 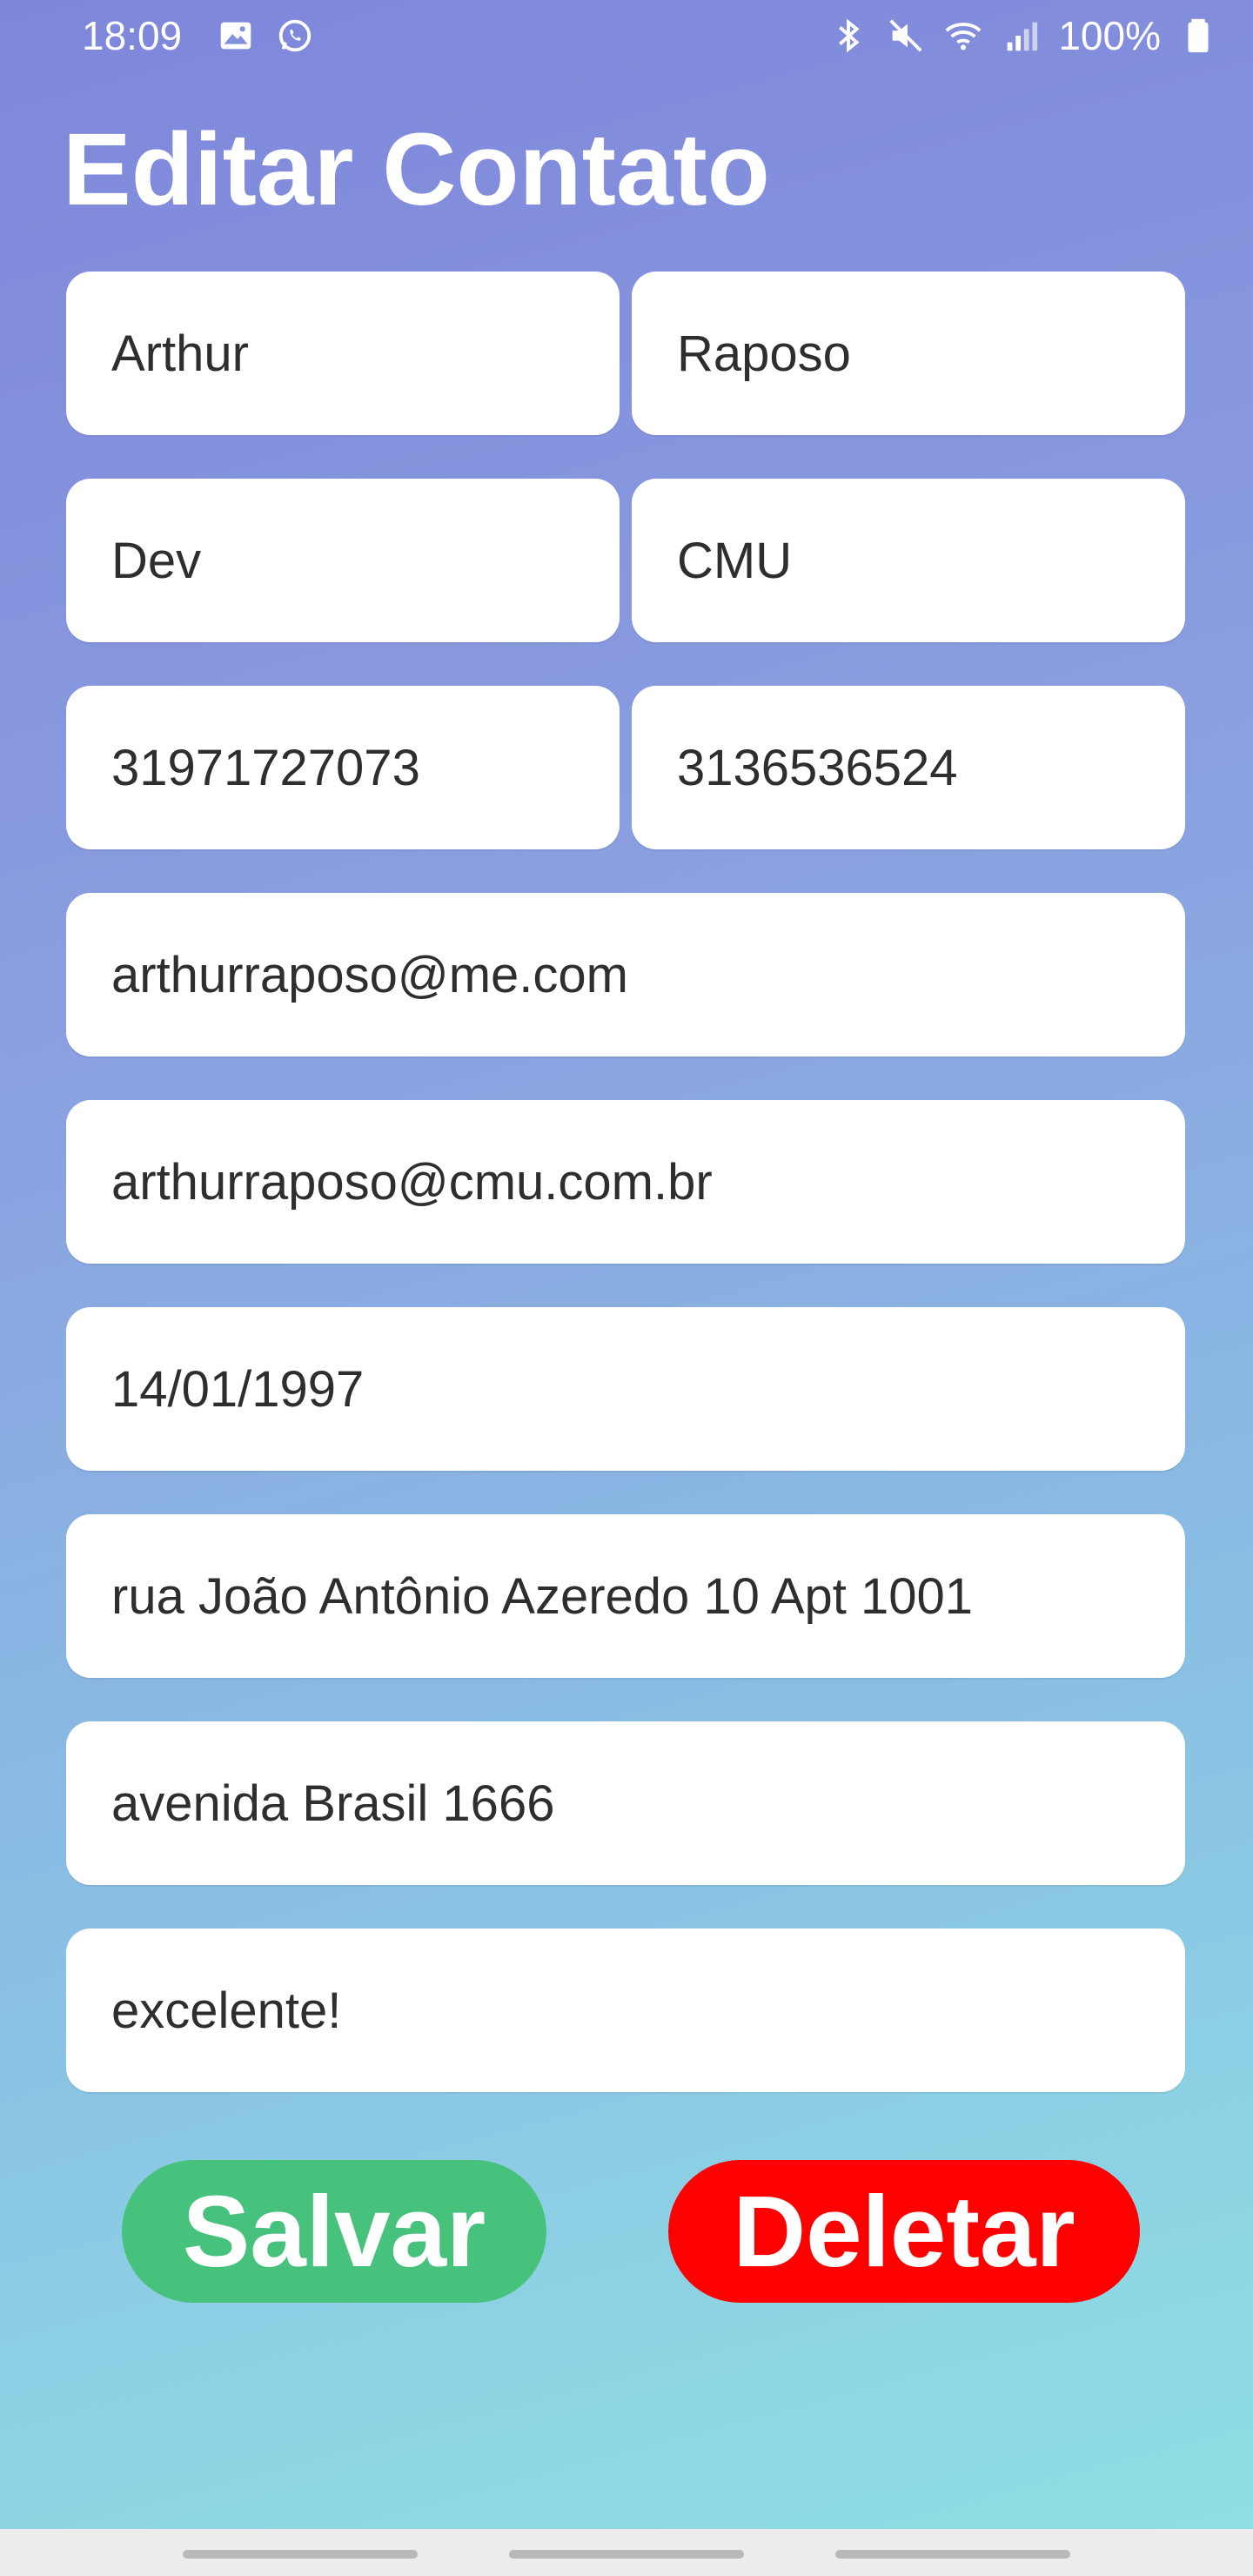 What do you see at coordinates (1109, 35) in the screenshot?
I see `battery-percent: 100%` at bounding box center [1109, 35].